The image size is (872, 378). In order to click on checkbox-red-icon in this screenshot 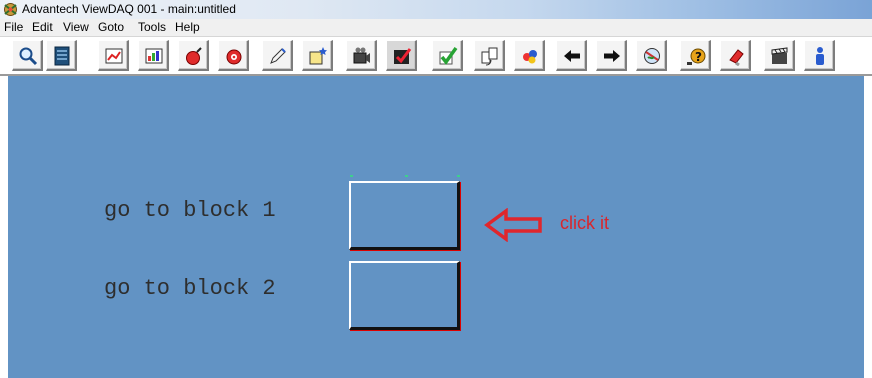, I will do `click(403, 56)`.